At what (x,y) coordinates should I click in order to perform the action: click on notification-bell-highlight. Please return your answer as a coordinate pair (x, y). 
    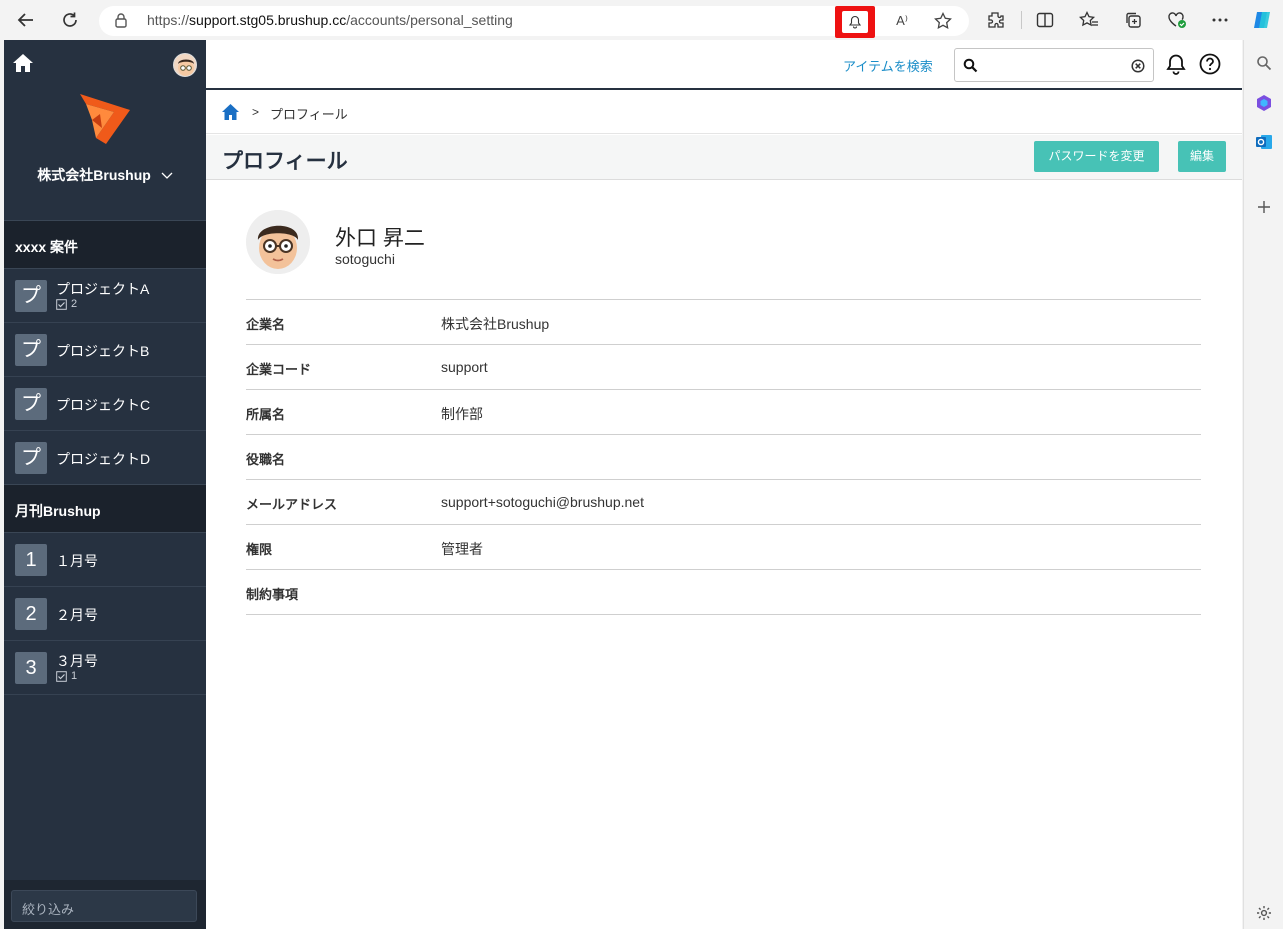
    Looking at the image, I should click on (855, 22).